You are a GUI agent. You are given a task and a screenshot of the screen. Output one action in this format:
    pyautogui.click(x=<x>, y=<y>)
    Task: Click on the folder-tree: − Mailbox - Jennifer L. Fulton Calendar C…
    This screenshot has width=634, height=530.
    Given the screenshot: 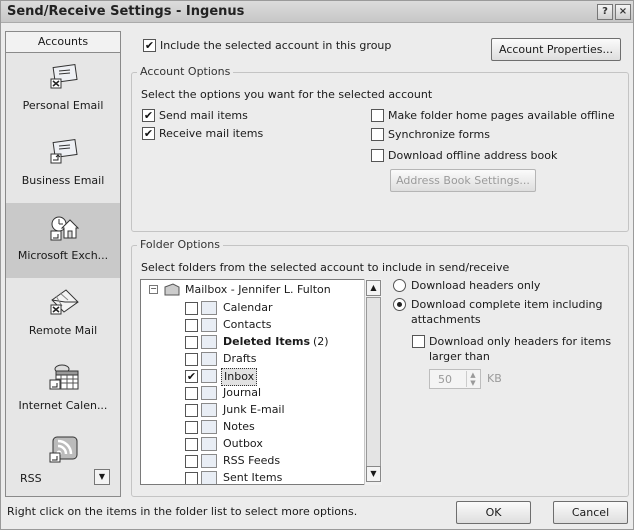 What is the action you would take?
    pyautogui.click(x=261, y=382)
    